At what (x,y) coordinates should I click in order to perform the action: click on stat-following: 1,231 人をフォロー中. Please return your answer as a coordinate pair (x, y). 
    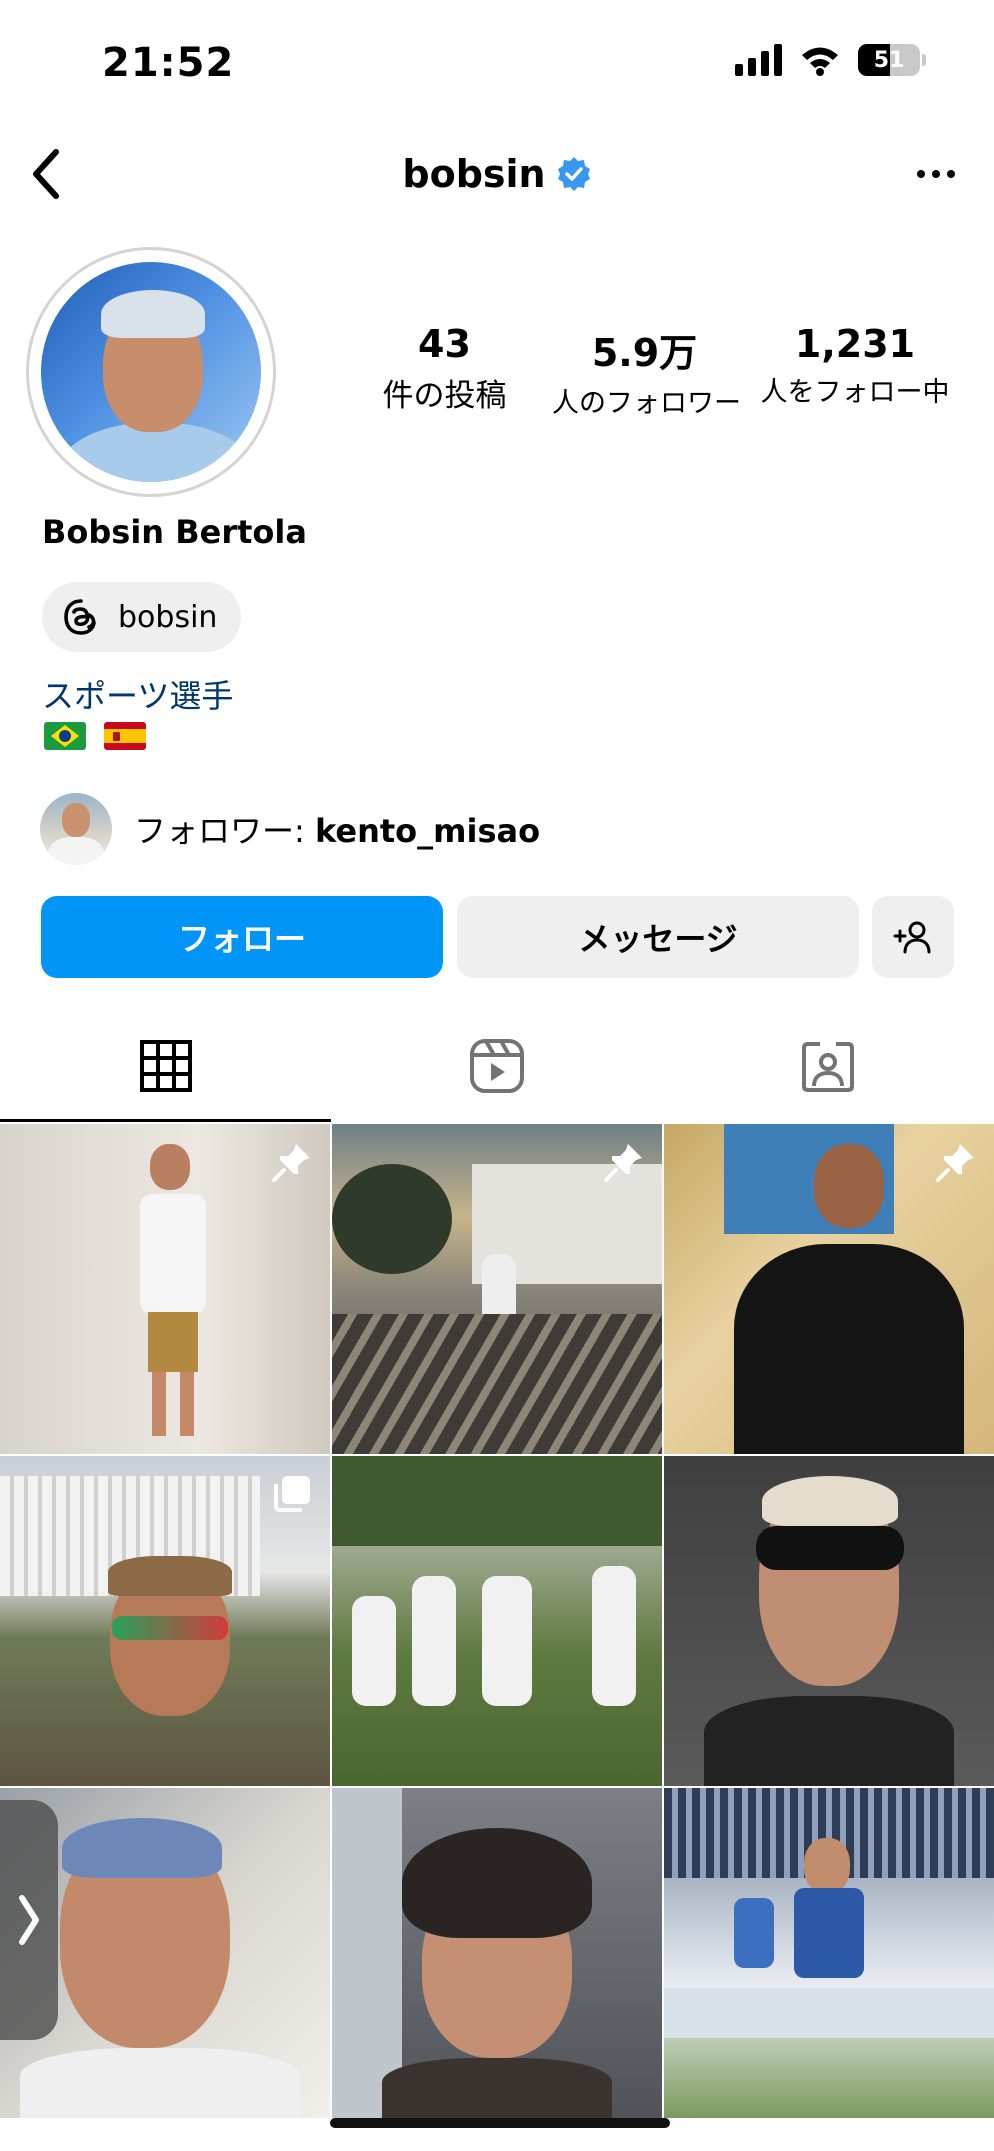
    Looking at the image, I should click on (855, 365).